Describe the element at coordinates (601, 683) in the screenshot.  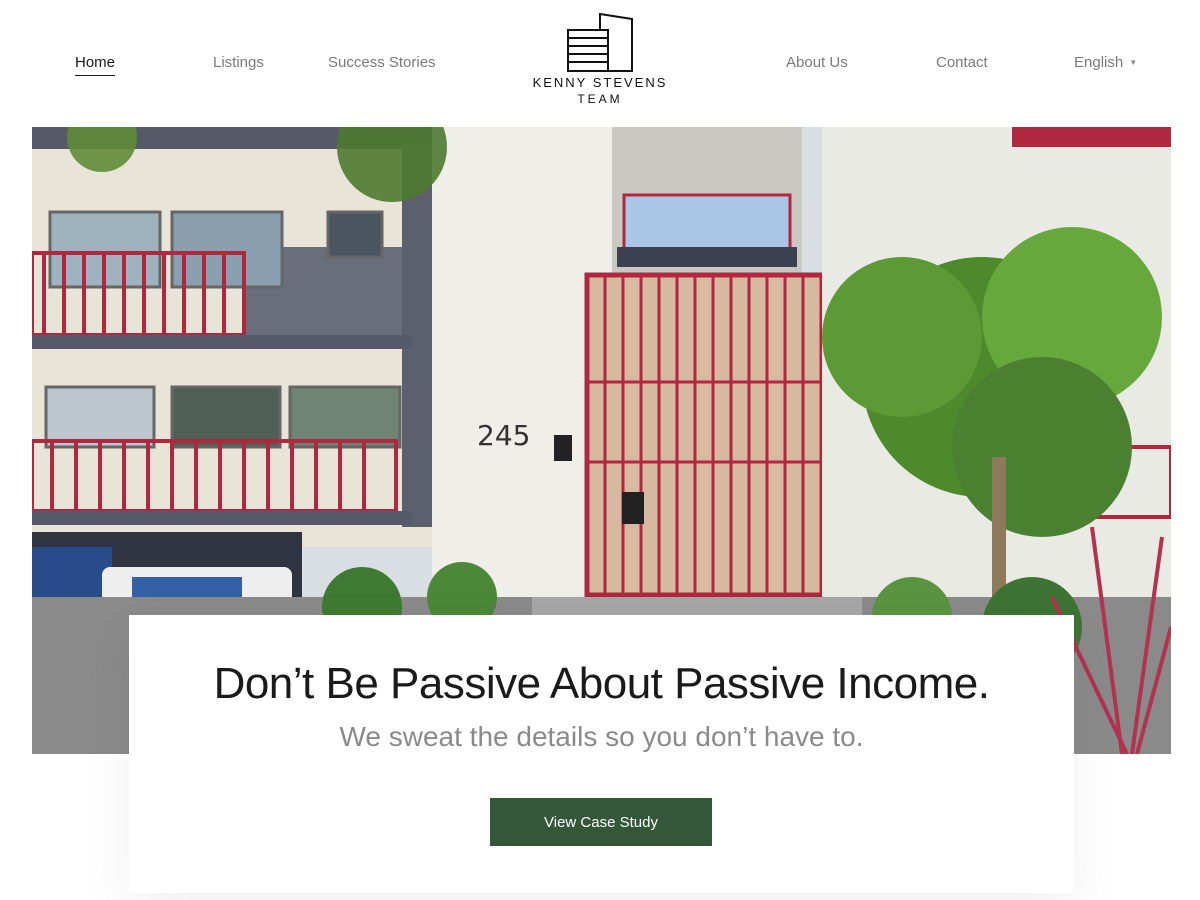
I see `hero-headline: Don’t Be Passive About Passive Income.` at that location.